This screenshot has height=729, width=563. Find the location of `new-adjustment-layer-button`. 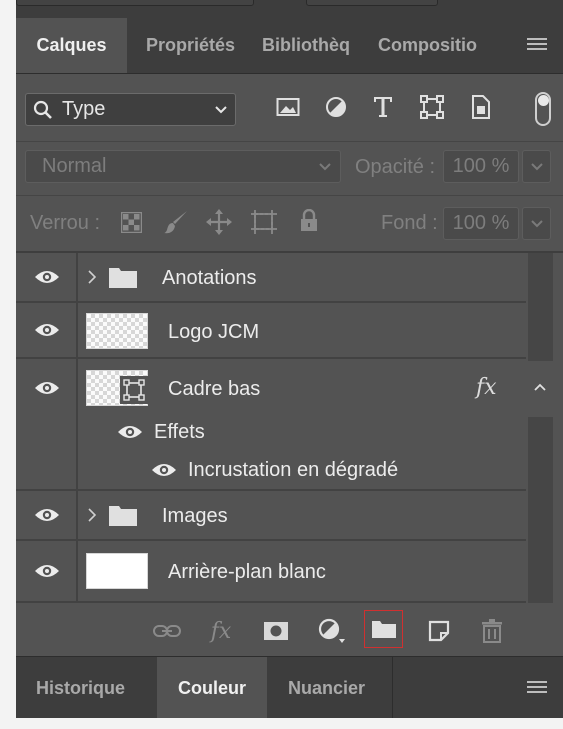

new-adjustment-layer-button is located at coordinates (331, 631).